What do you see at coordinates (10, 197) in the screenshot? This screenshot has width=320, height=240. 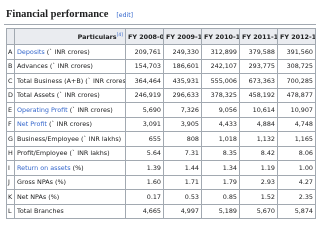 I see `row-letter: K` at bounding box center [10, 197].